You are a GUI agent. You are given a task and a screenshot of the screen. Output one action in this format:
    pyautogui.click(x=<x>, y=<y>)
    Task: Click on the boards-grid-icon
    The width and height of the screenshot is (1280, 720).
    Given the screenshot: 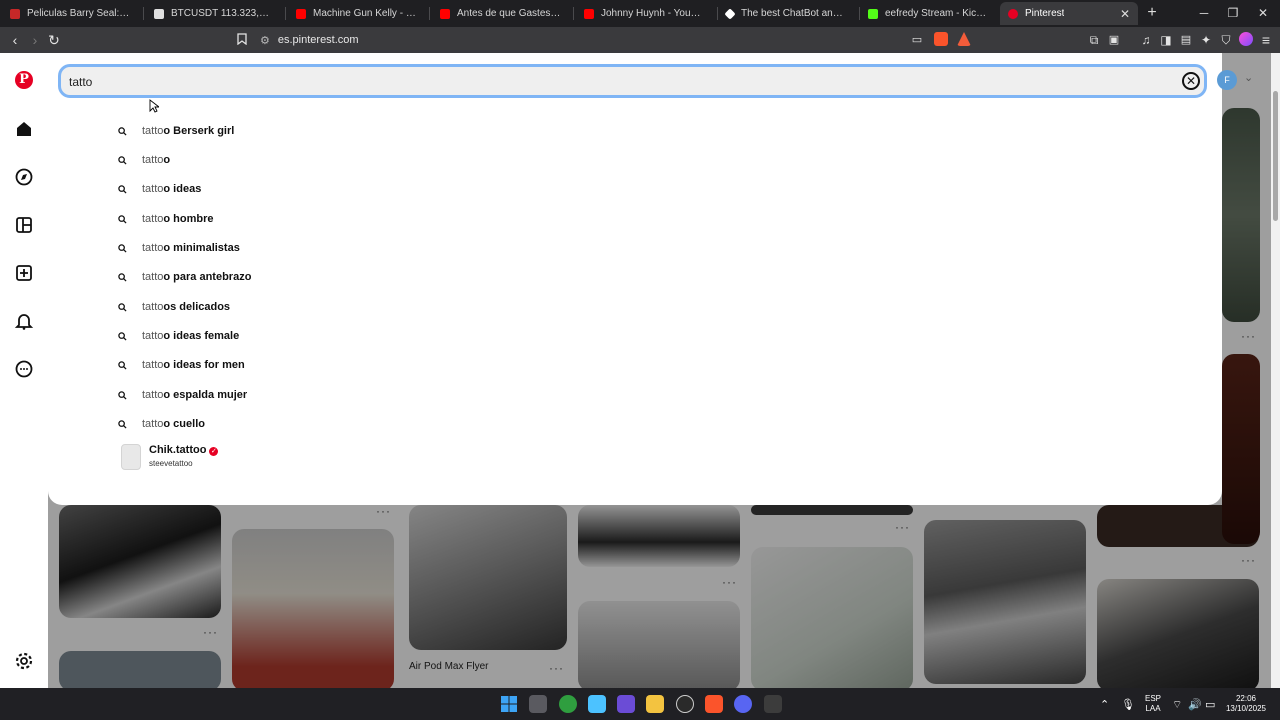 What is the action you would take?
    pyautogui.click(x=24, y=225)
    